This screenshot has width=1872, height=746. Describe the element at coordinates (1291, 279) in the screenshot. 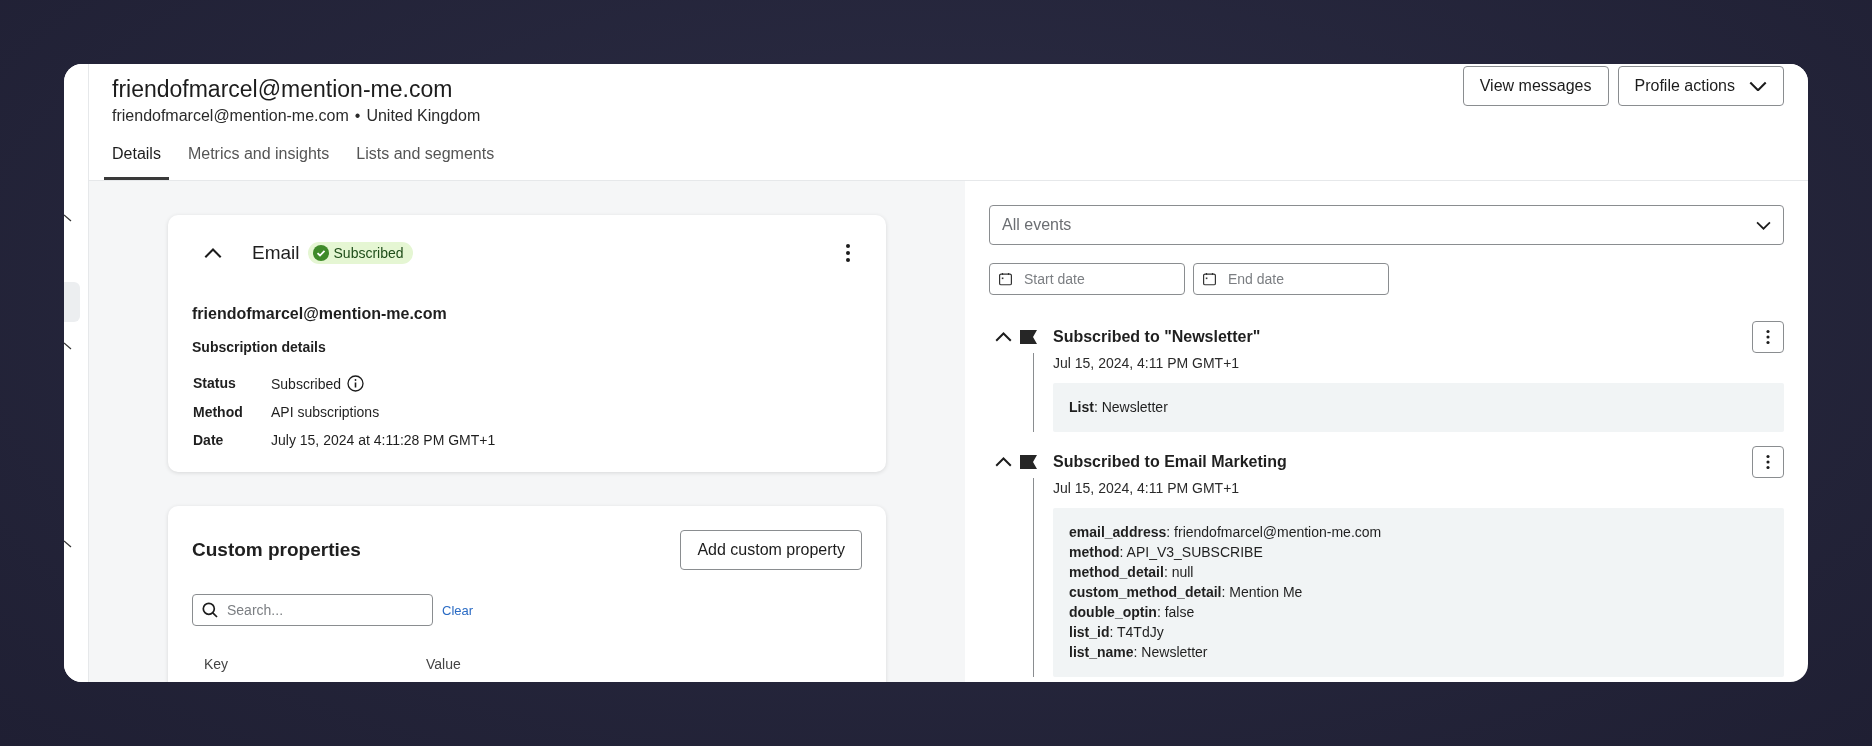

I see `date-field: End date` at that location.